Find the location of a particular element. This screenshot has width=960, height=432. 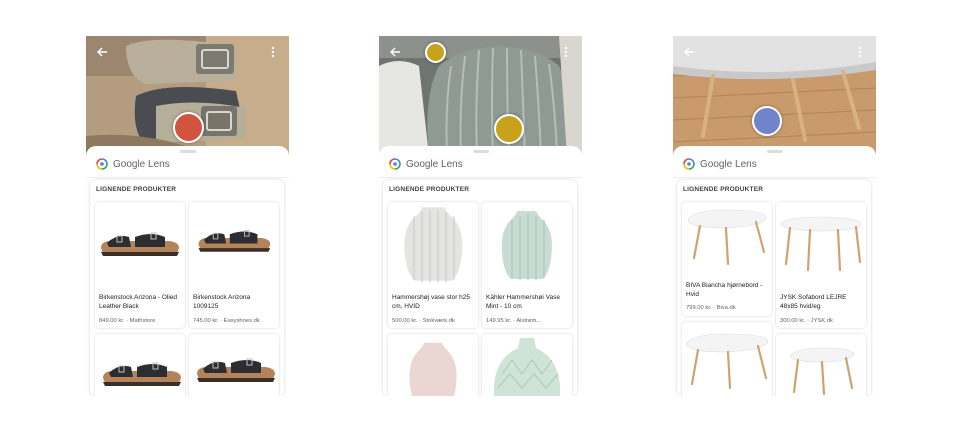

product-store: Easyshoes.dk is located at coordinates (241, 321).